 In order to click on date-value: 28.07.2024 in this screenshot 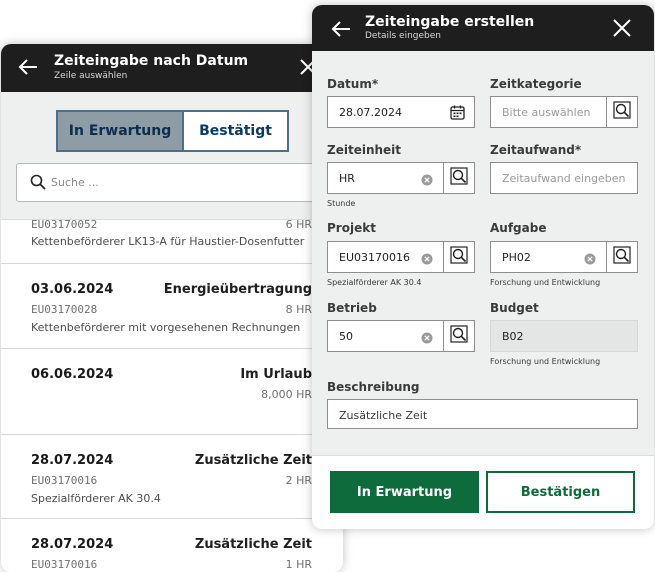, I will do `click(370, 112)`.